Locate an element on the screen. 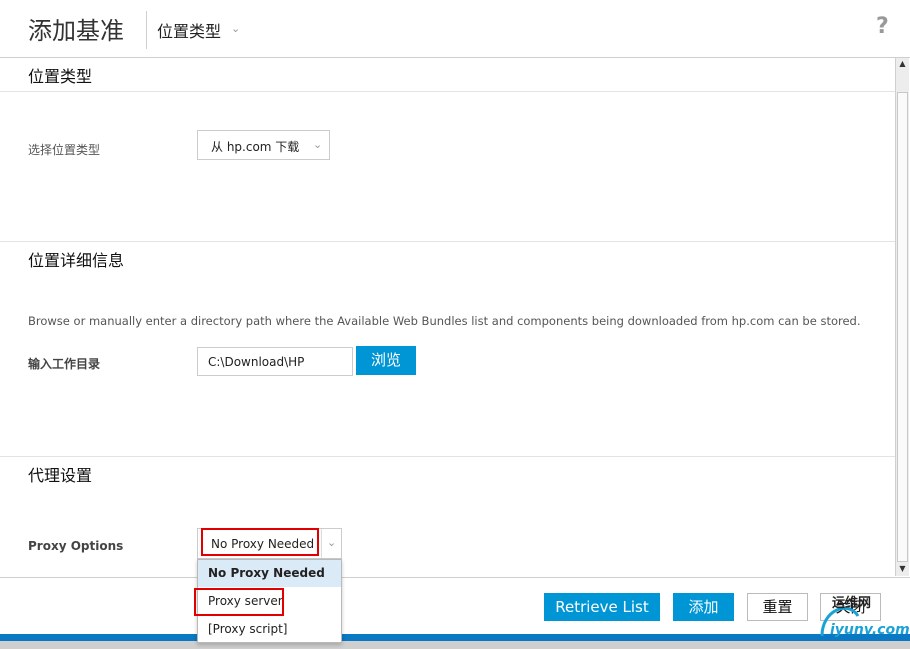 The width and height of the screenshot is (910, 649). location-type-label: 选择位置类型 is located at coordinates (64, 150).